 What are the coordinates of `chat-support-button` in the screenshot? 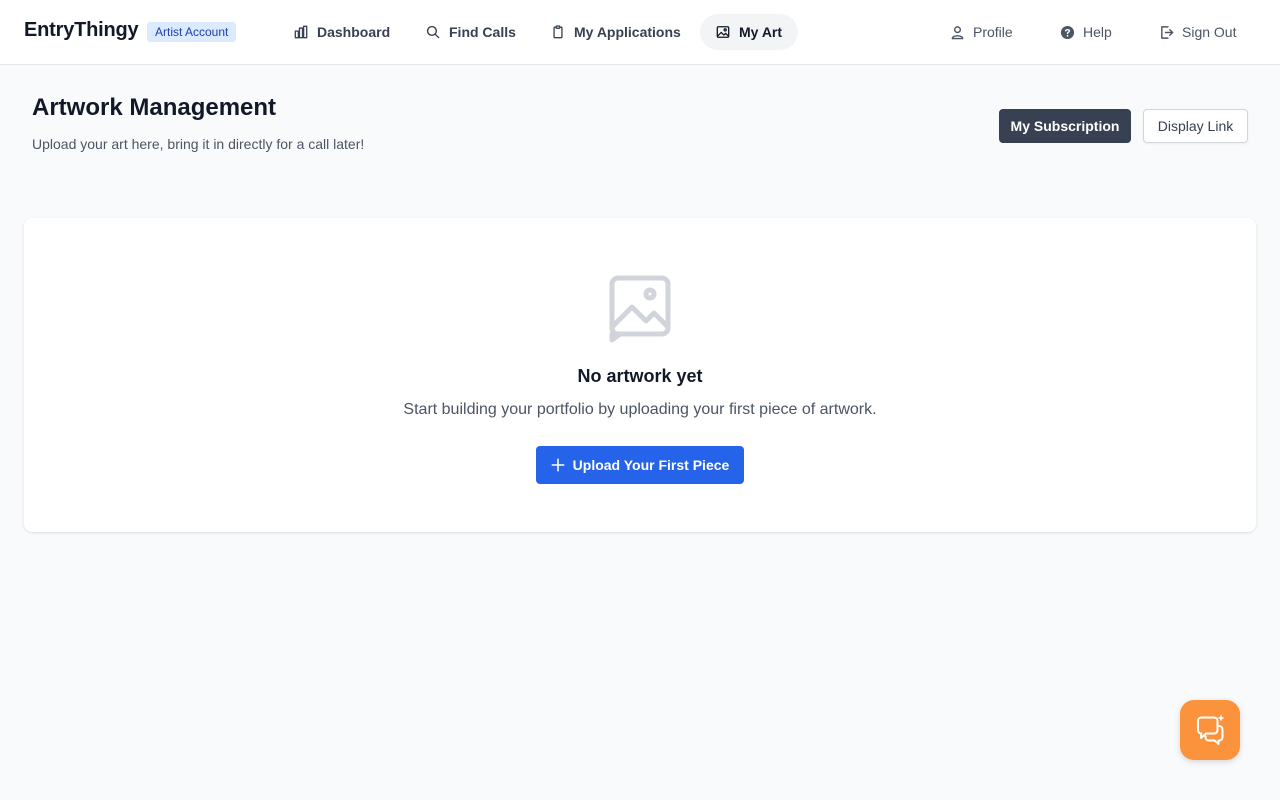 It's located at (1210, 730).